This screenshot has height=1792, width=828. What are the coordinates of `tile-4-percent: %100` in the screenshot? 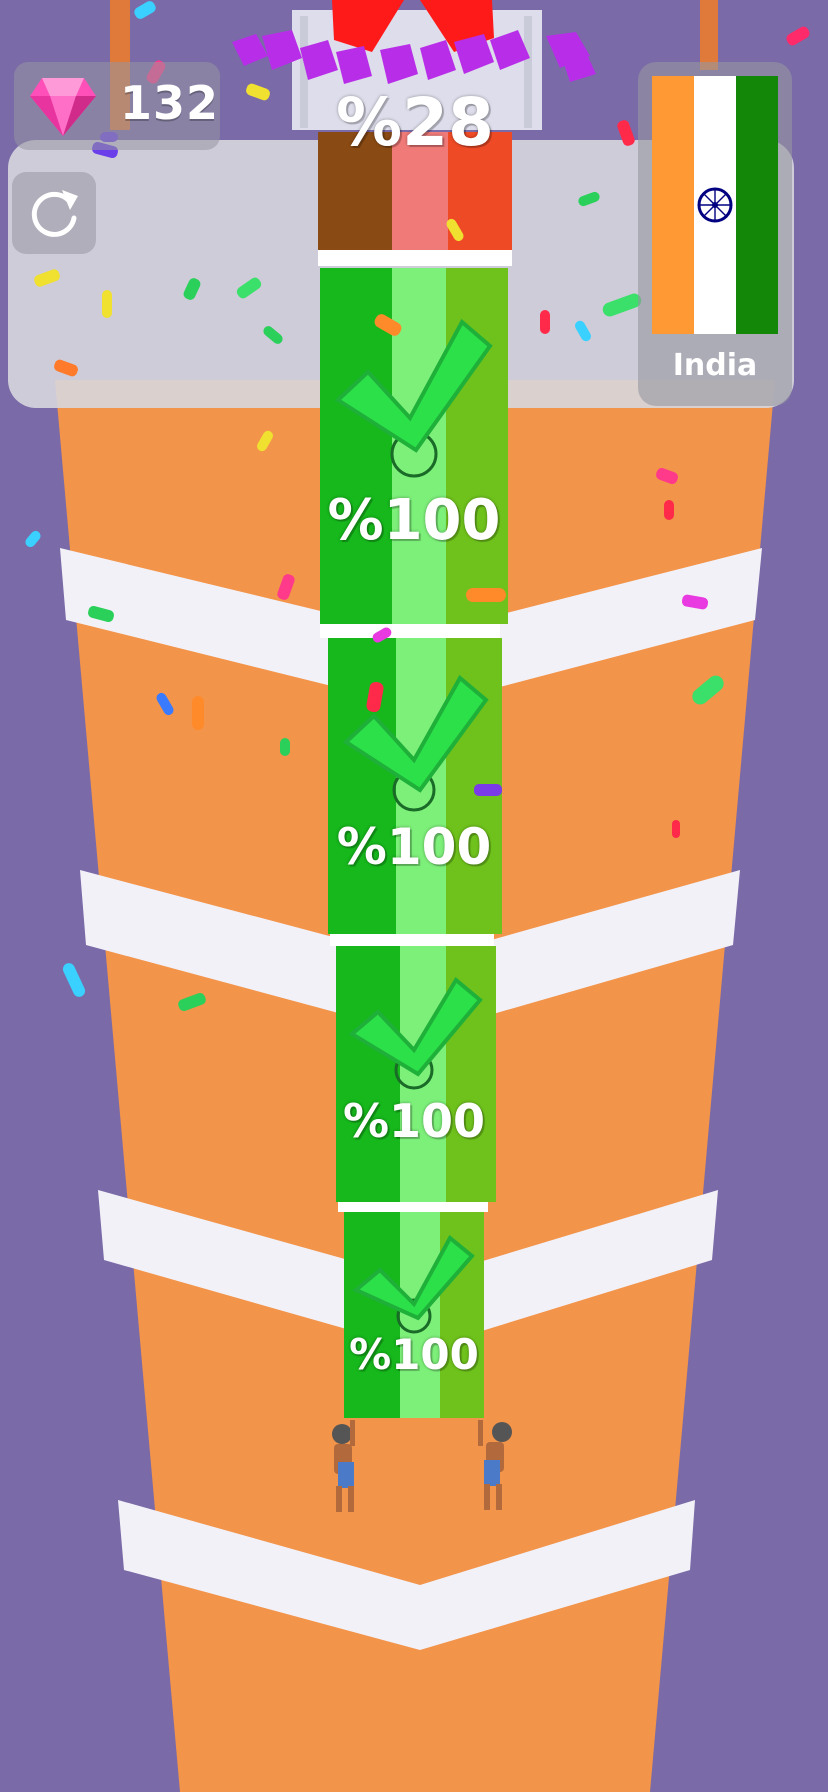 It's located at (414, 1354).